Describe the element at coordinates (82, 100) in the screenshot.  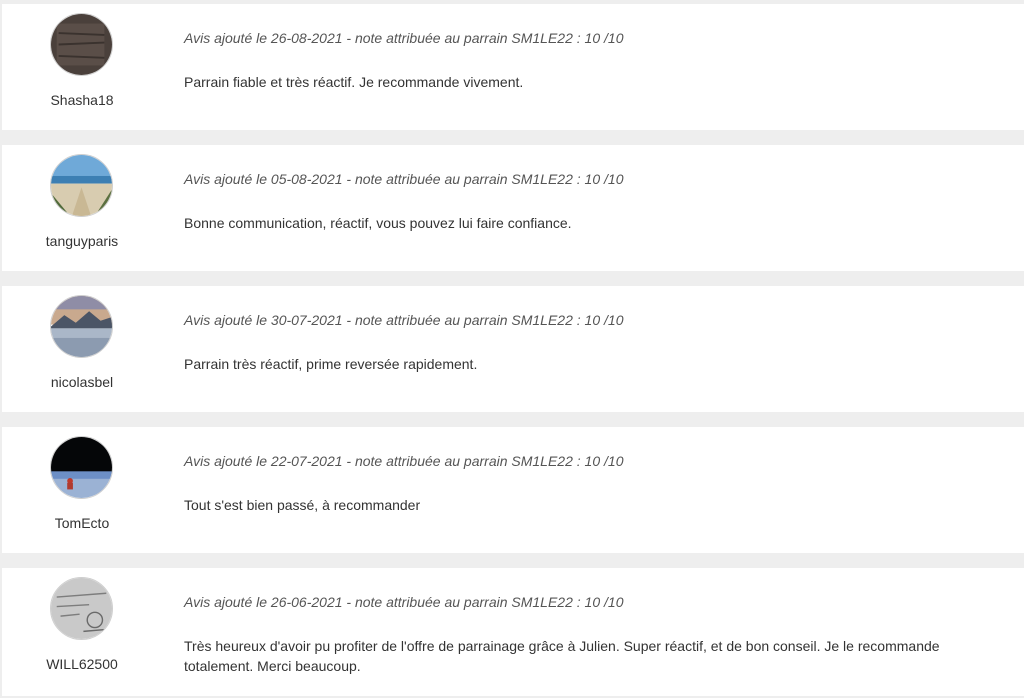
I see `username: Shasha18` at that location.